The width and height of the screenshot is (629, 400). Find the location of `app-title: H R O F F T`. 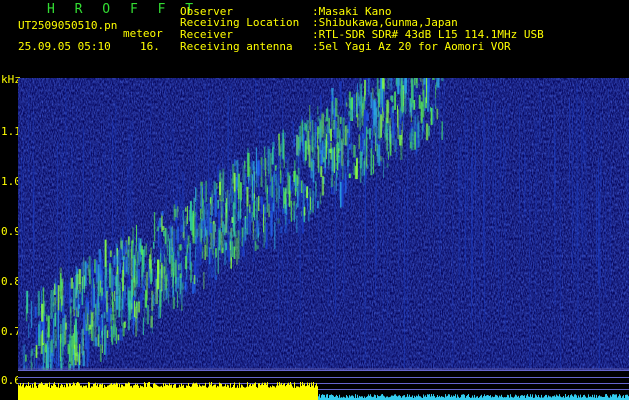

app-title: H R O F F T is located at coordinates (123, 9).